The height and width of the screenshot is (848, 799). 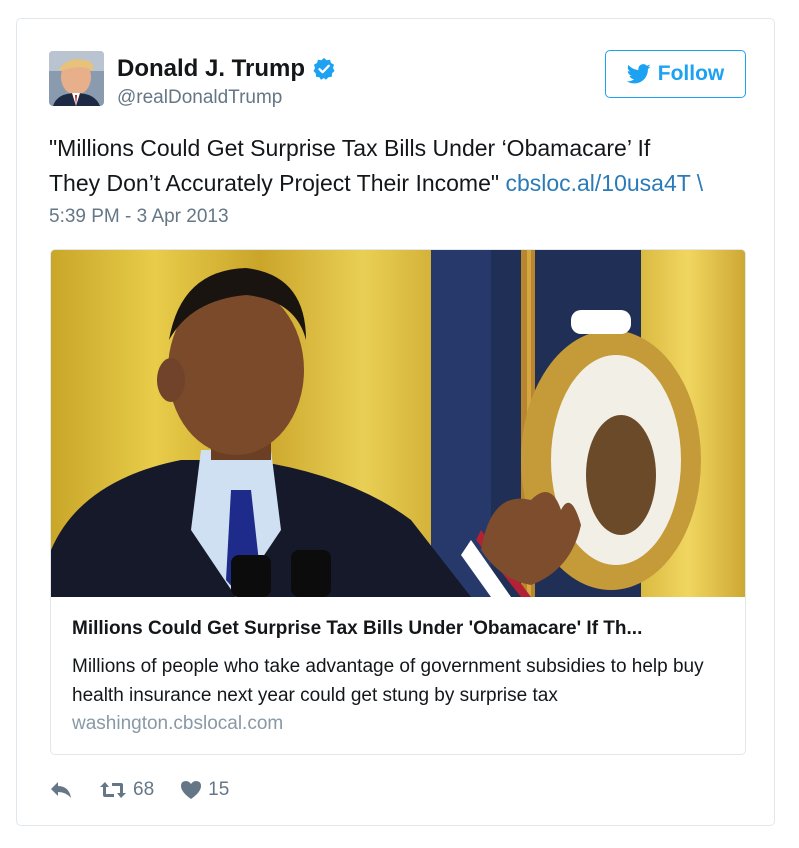 What do you see at coordinates (691, 73) in the screenshot?
I see `follow-label: Follow` at bounding box center [691, 73].